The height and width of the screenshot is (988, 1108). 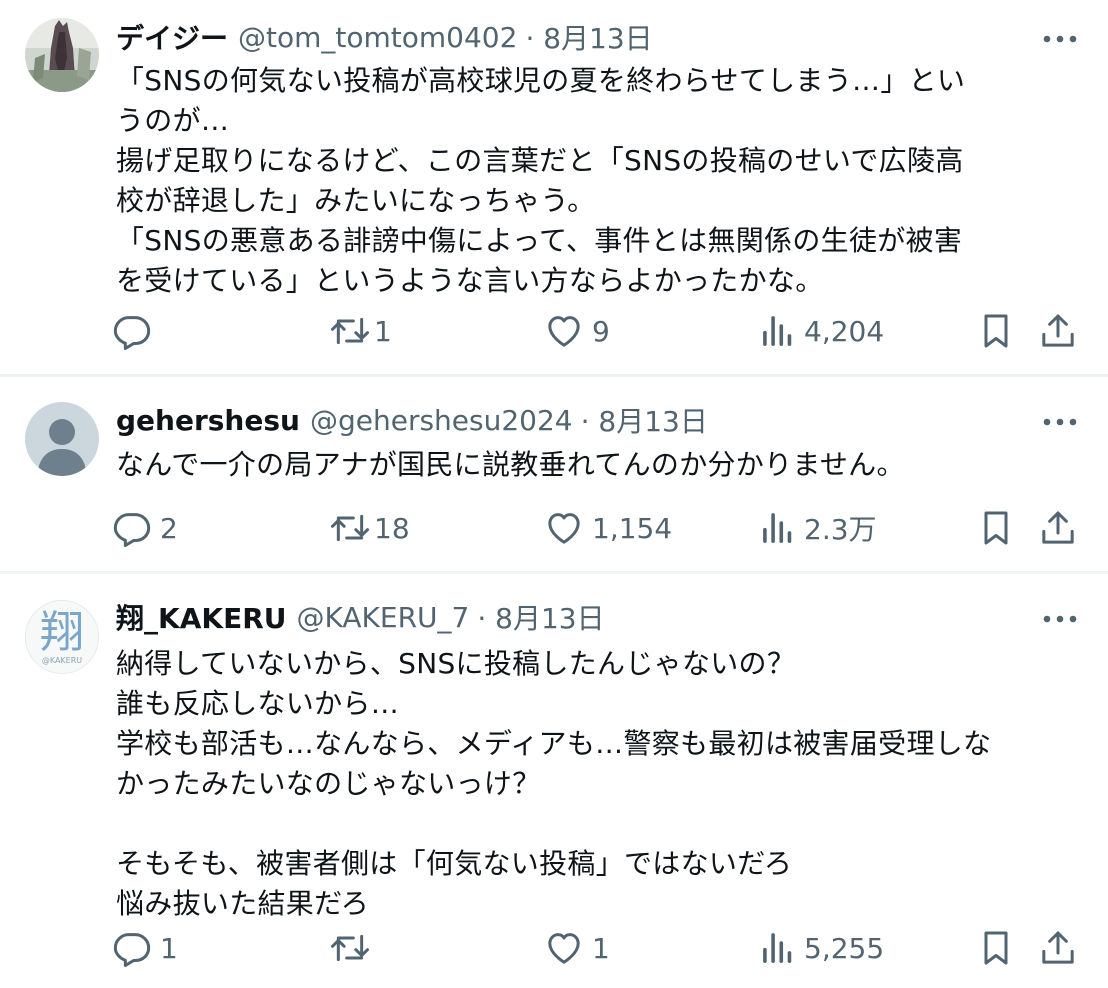 I want to click on display-name: gehershesu, so click(x=208, y=420).